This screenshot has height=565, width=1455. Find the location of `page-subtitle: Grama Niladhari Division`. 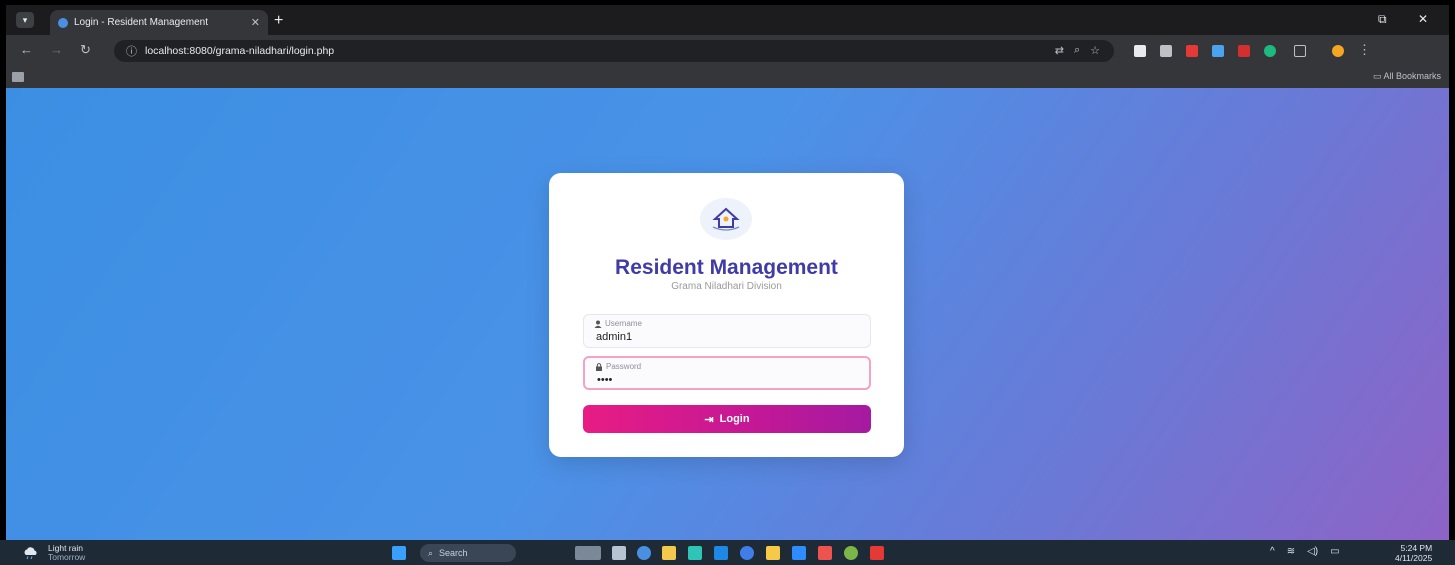

page-subtitle: Grama Niladhari Division is located at coordinates (726, 286).